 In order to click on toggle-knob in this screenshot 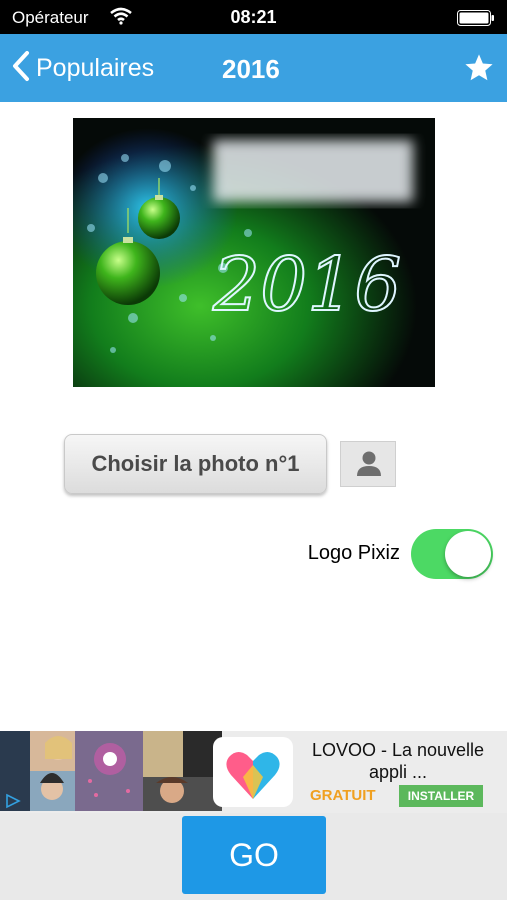, I will do `click(468, 554)`.